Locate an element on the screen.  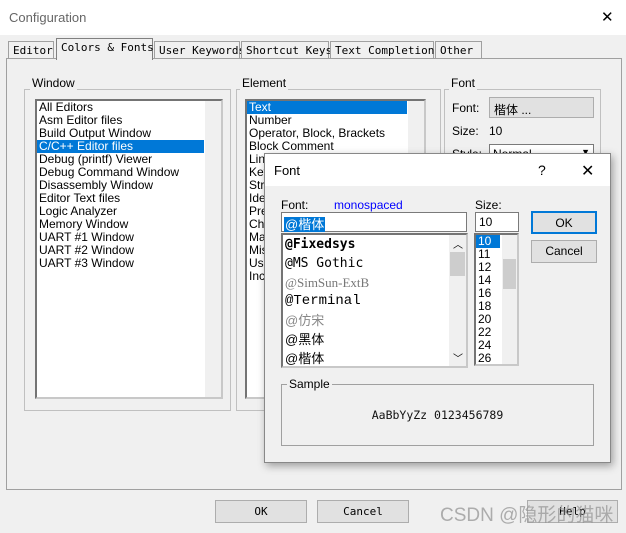
font-list-item: @MS Gothic is located at coordinates (374, 263).